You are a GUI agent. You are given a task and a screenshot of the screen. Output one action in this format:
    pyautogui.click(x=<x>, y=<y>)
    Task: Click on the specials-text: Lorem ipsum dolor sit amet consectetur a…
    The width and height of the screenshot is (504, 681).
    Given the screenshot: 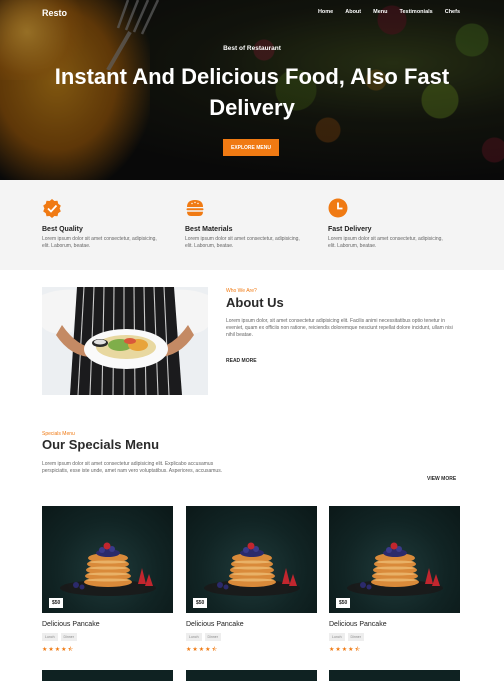 What is the action you would take?
    pyautogui.click(x=132, y=467)
    